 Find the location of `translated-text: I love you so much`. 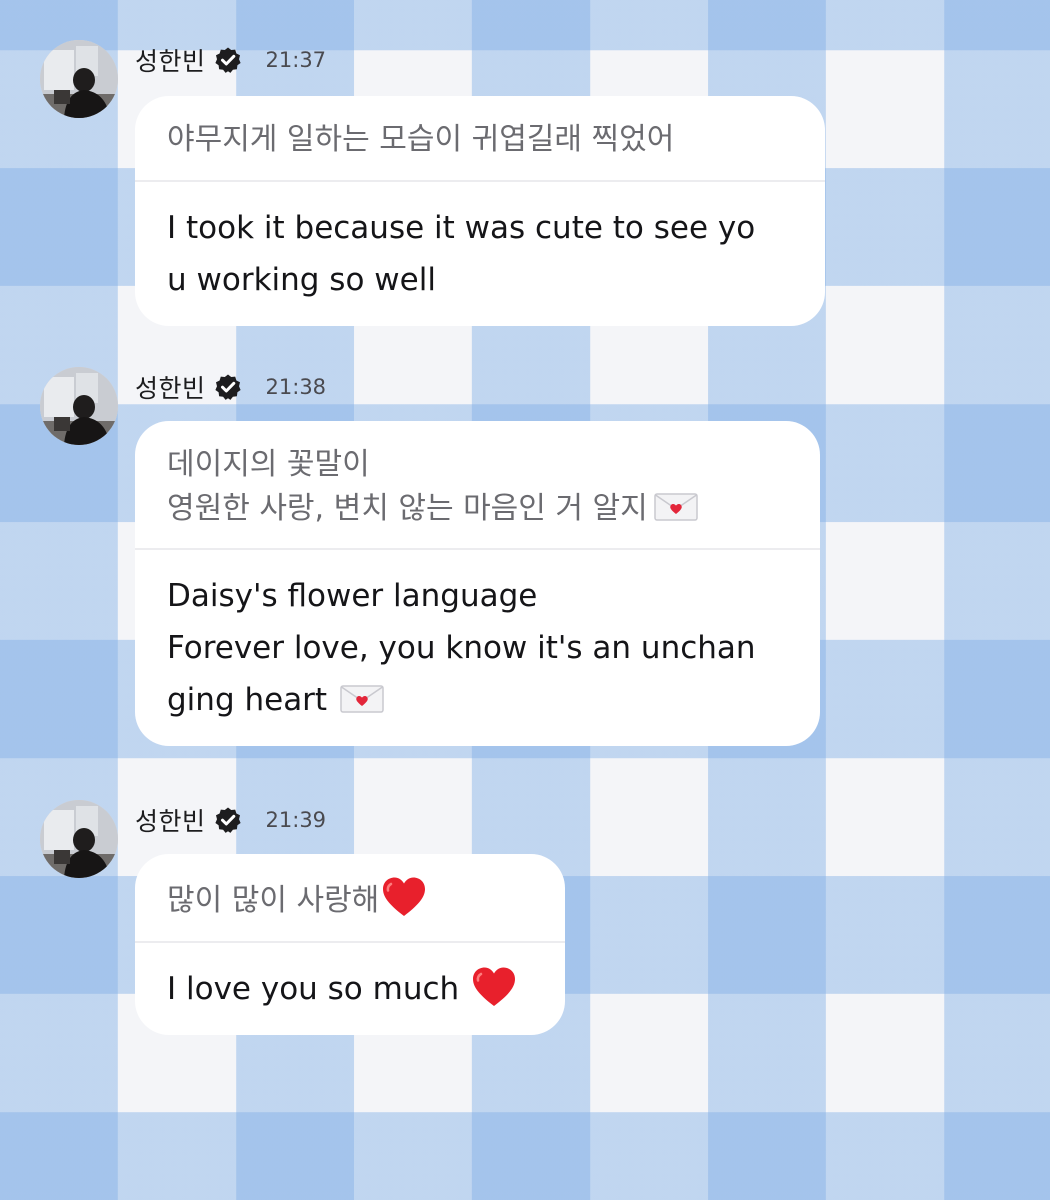

translated-text: I love you so much is located at coordinates (313, 988).